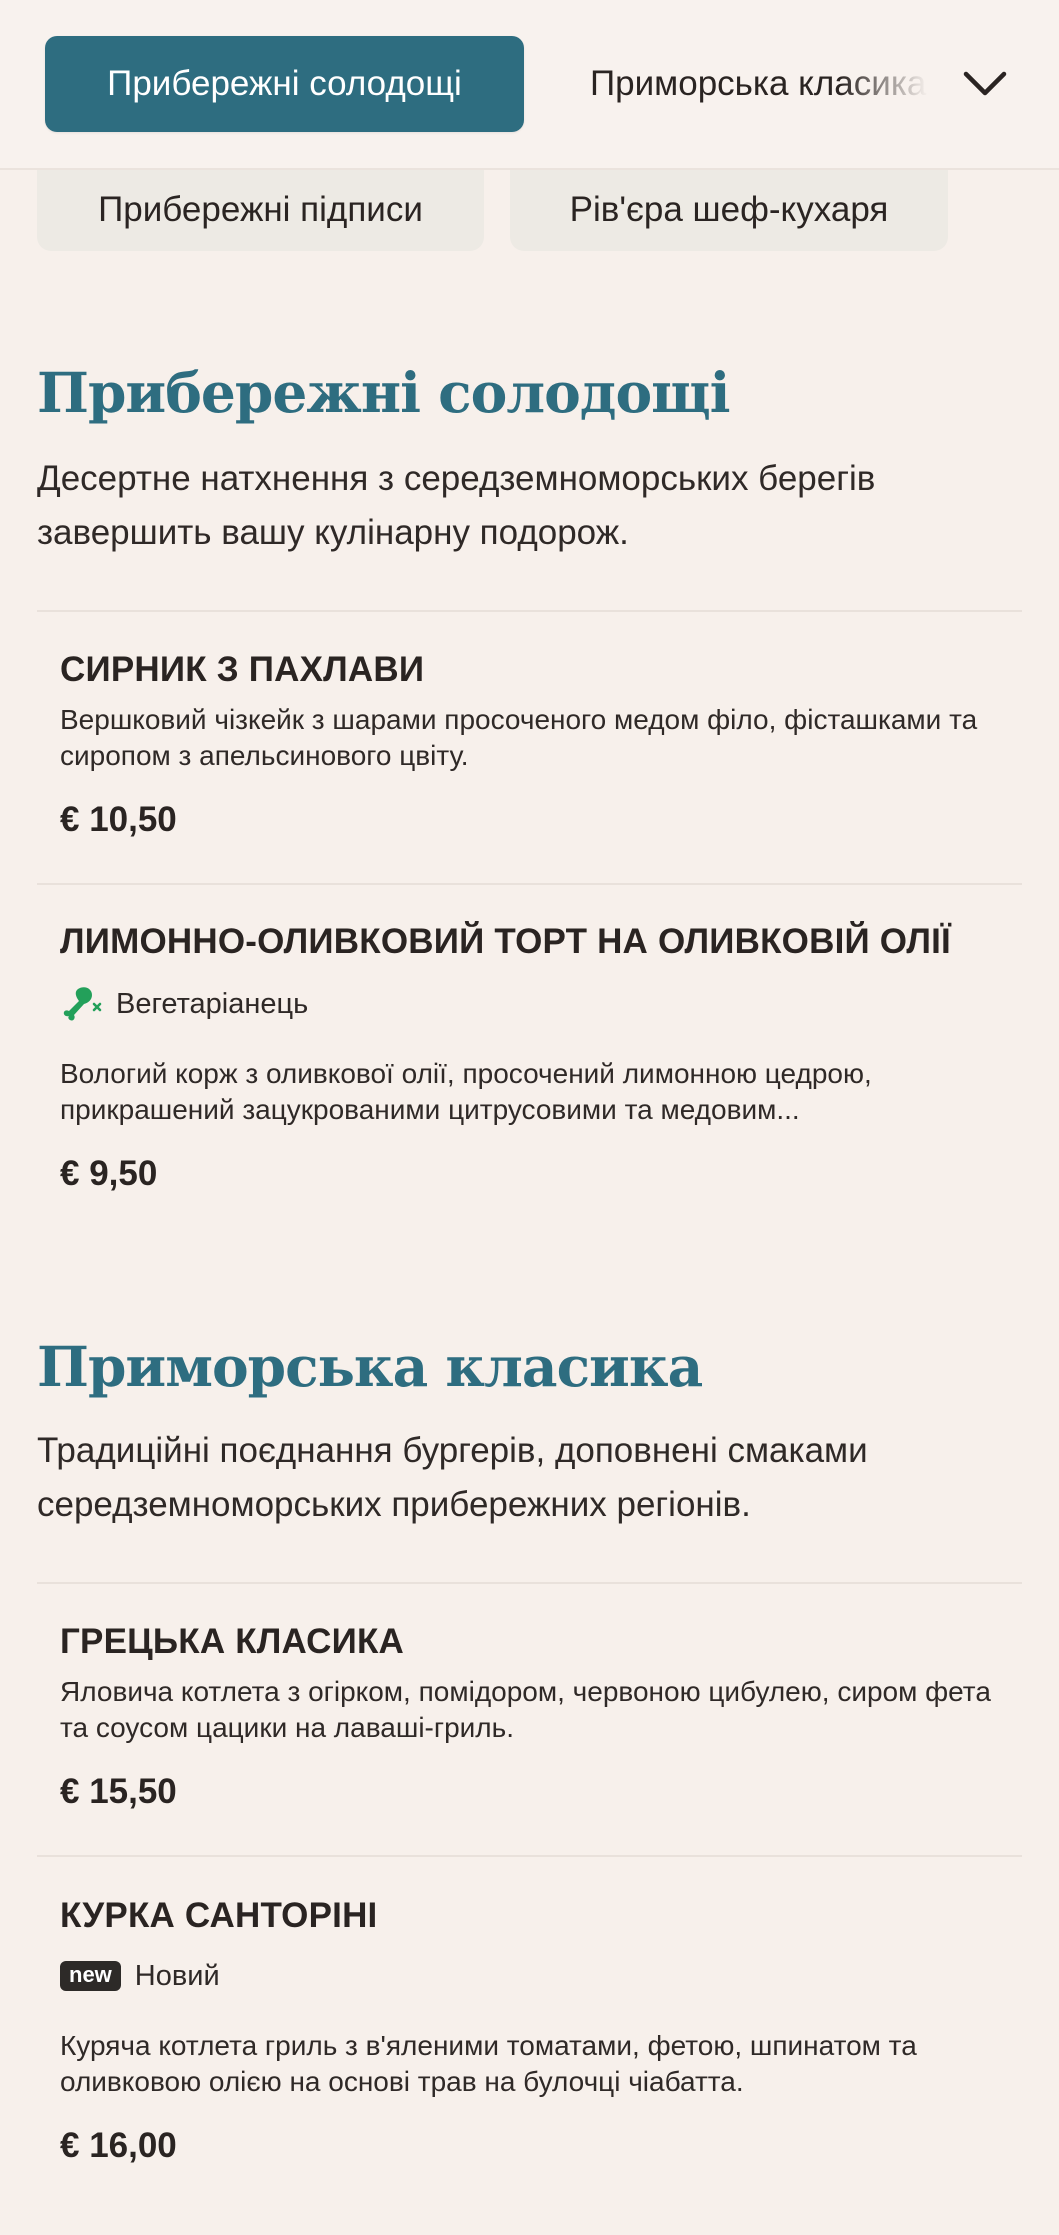  I want to click on item-price: € 16,00, so click(118, 2145).